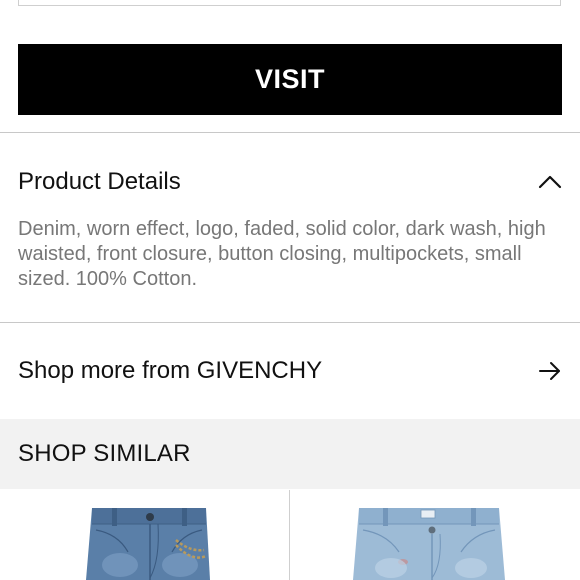 This screenshot has height=580, width=580. What do you see at coordinates (550, 371) in the screenshot?
I see `arrow-right-icon` at bounding box center [550, 371].